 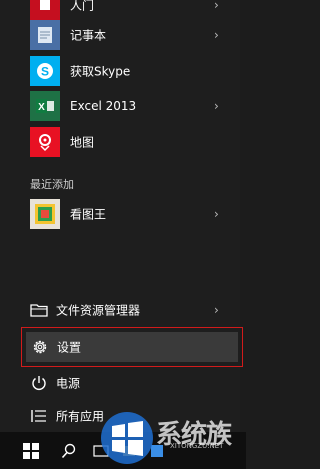 What do you see at coordinates (45, 214) in the screenshot?
I see `image-viewer-icon` at bounding box center [45, 214].